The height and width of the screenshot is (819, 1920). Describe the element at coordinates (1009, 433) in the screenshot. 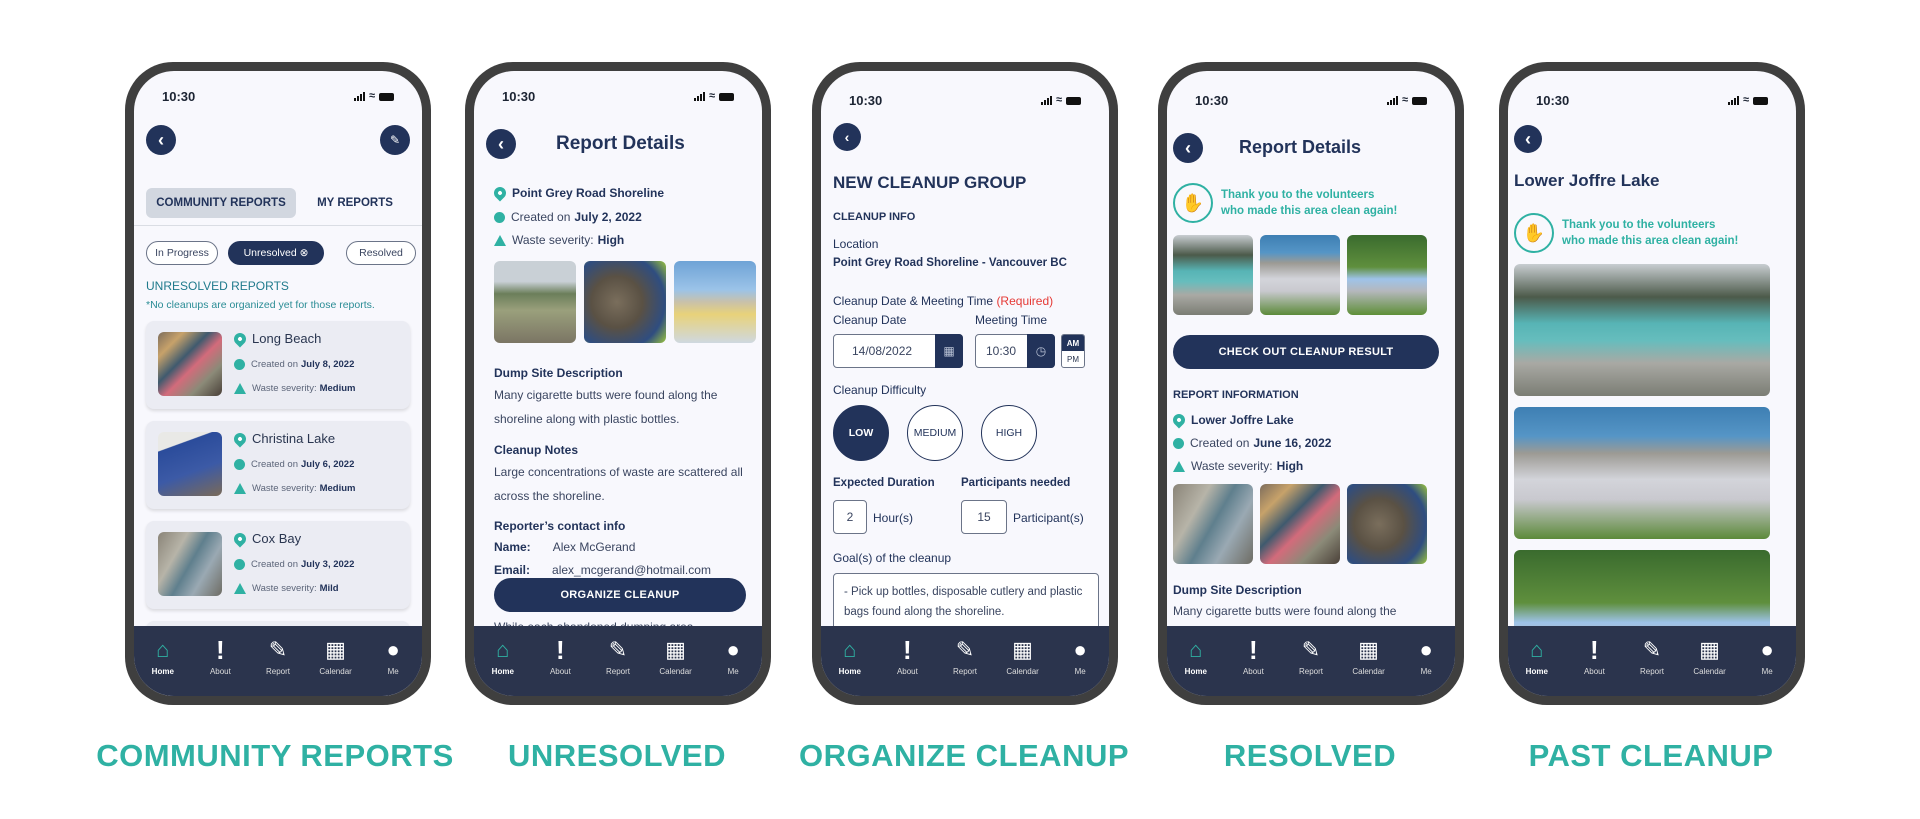

I see `difficulty-high: HIGH` at that location.